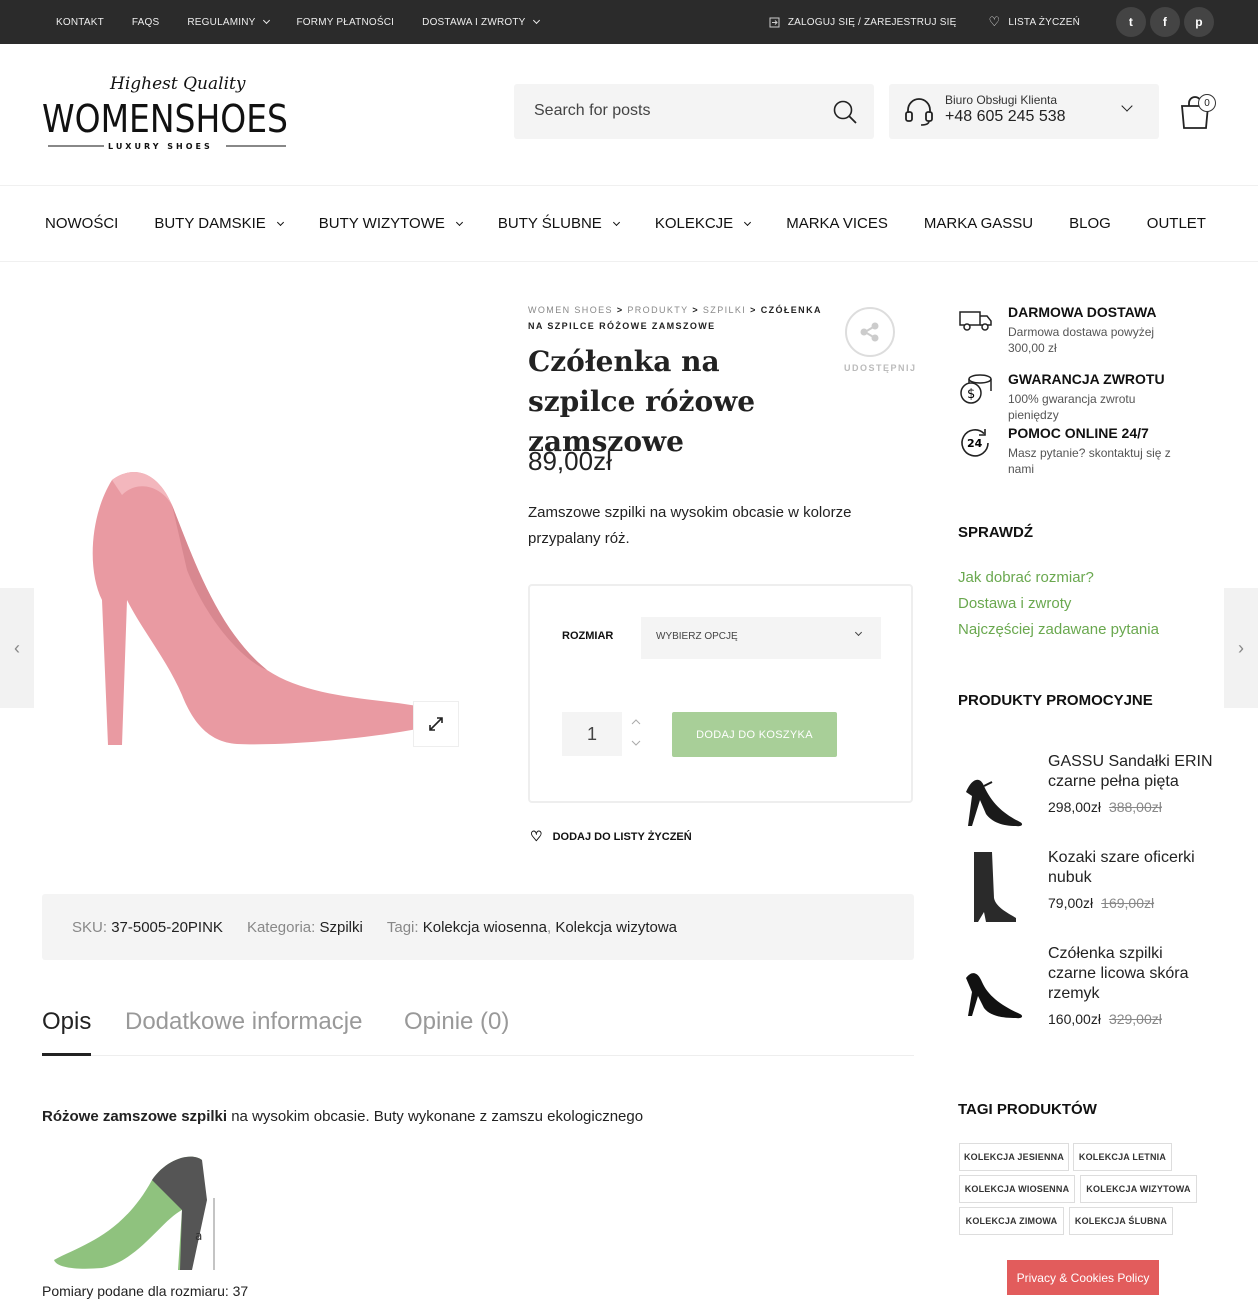  What do you see at coordinates (592, 734) in the screenshot?
I see `quantity-input: 1` at bounding box center [592, 734].